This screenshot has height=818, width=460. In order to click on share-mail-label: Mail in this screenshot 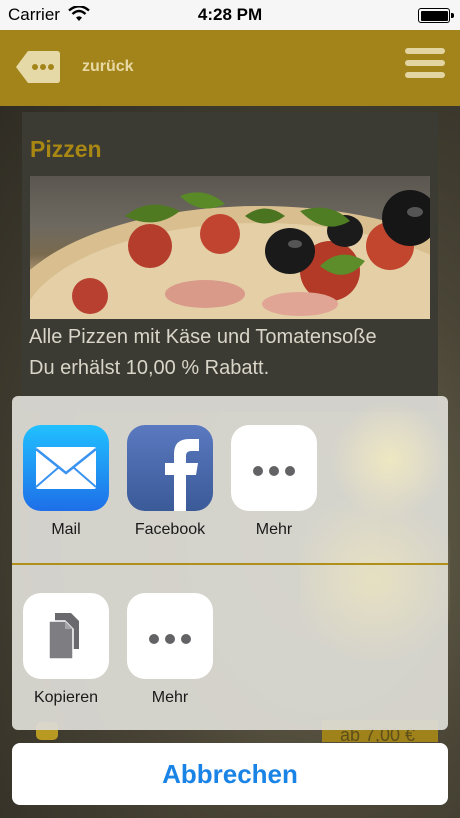, I will do `click(66, 529)`.